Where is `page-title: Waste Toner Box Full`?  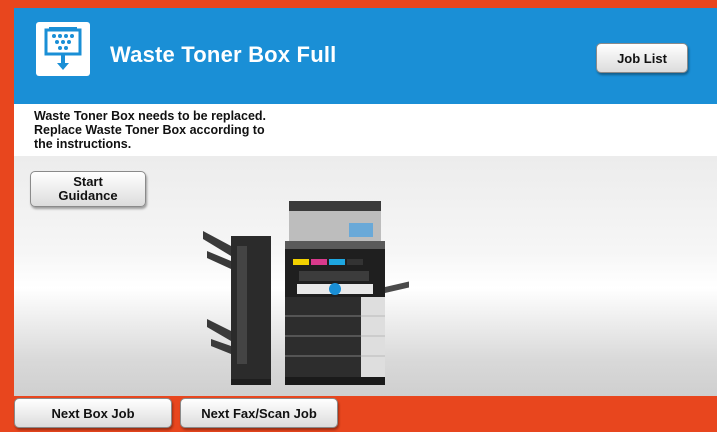
page-title: Waste Toner Box Full is located at coordinates (223, 54).